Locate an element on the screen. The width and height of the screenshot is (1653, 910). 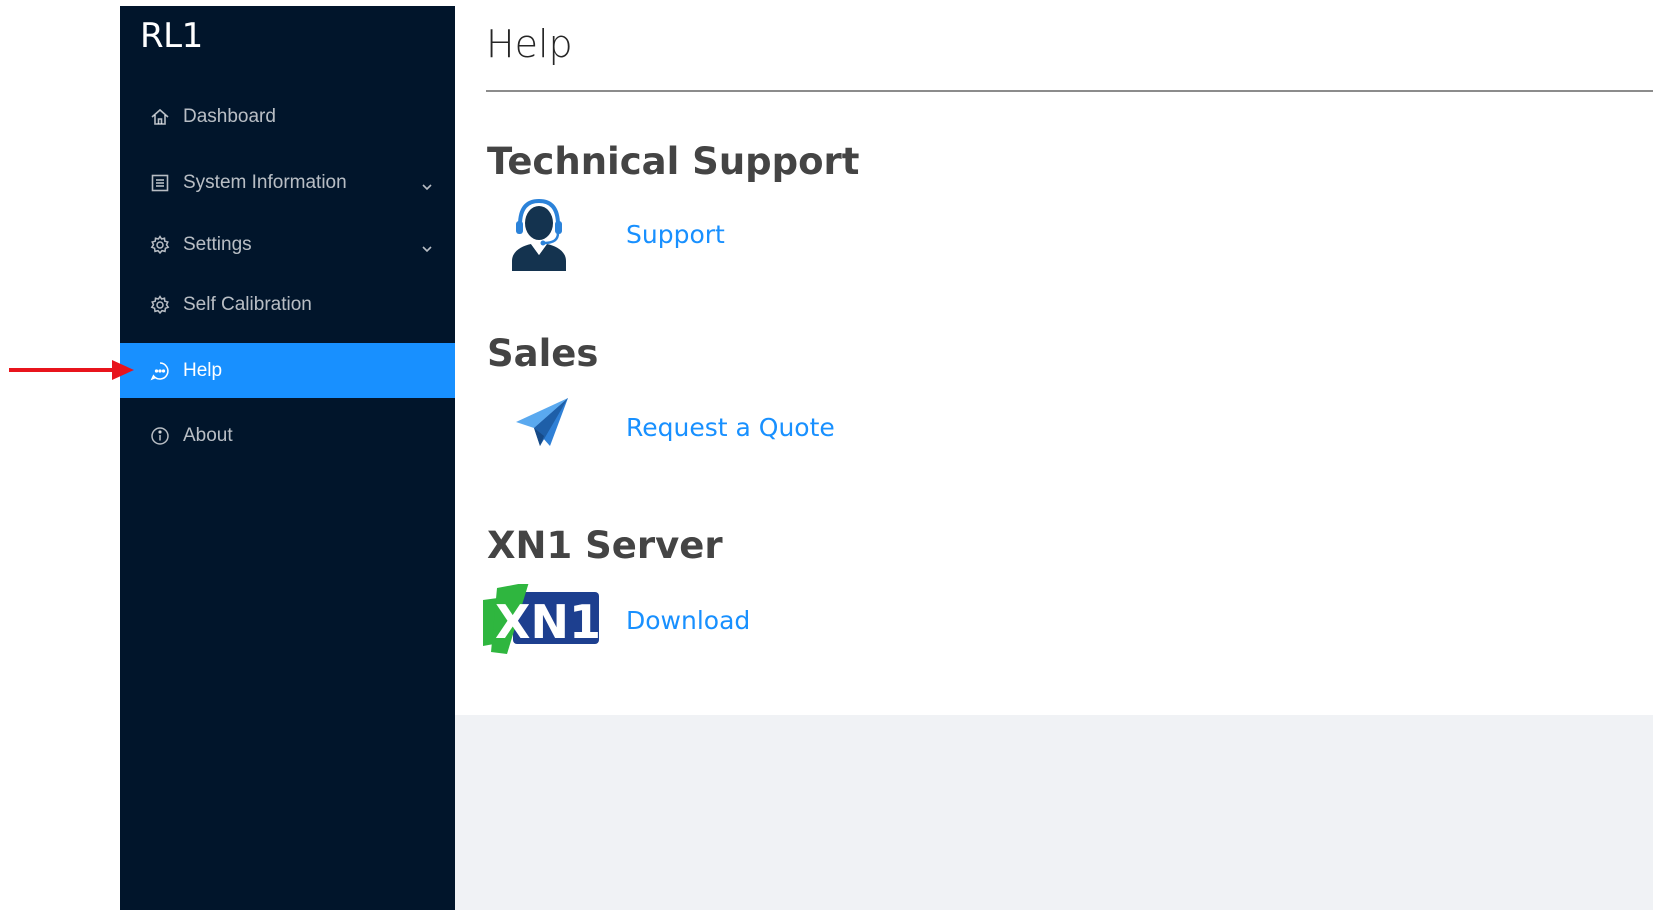
xn1-logo: XN1 is located at coordinates (542, 618).